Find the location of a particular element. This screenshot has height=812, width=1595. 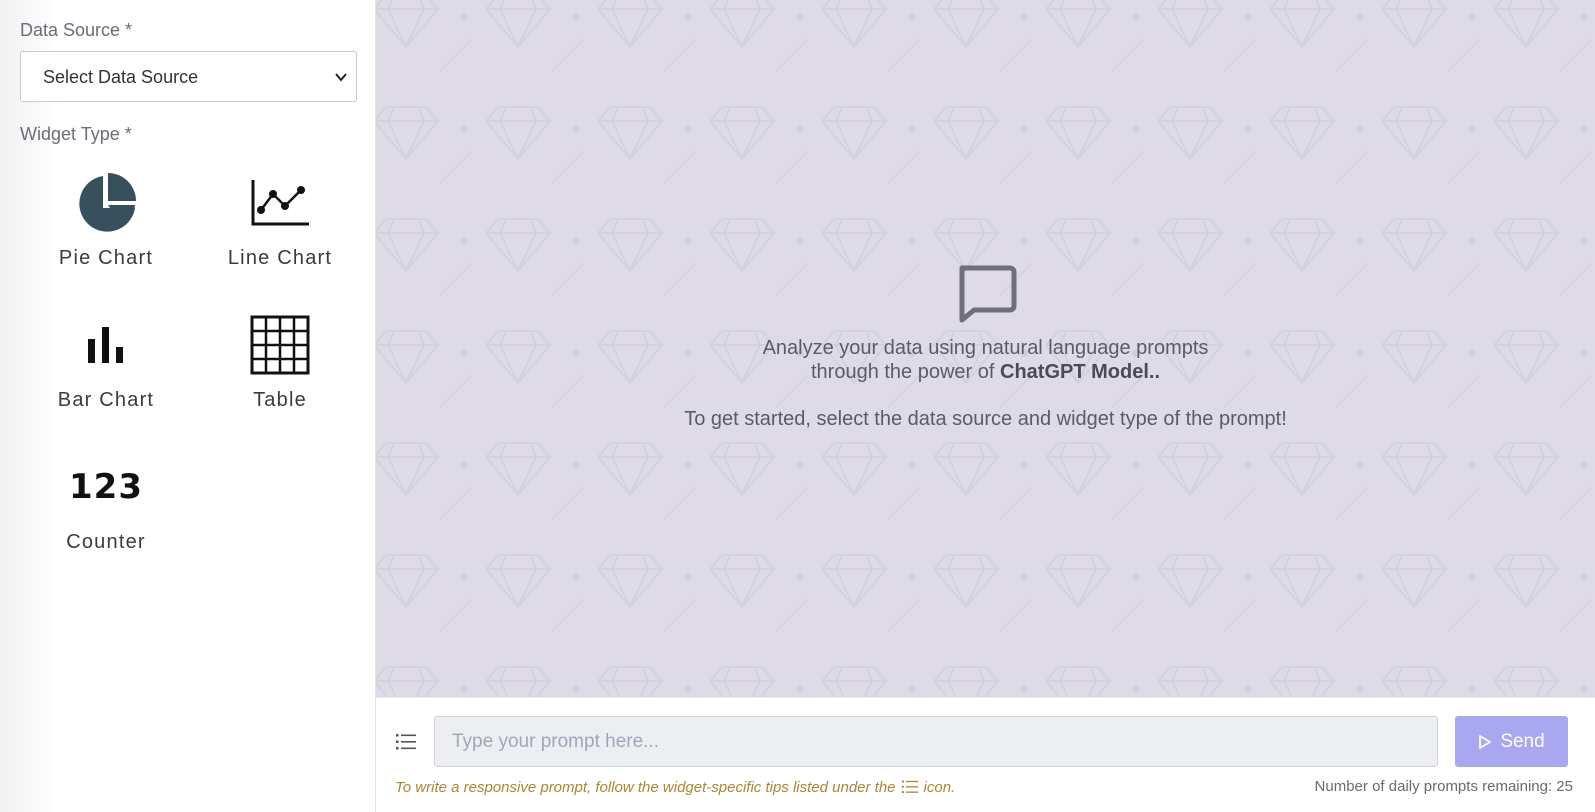

line-chart-icon is located at coordinates (280, 203).